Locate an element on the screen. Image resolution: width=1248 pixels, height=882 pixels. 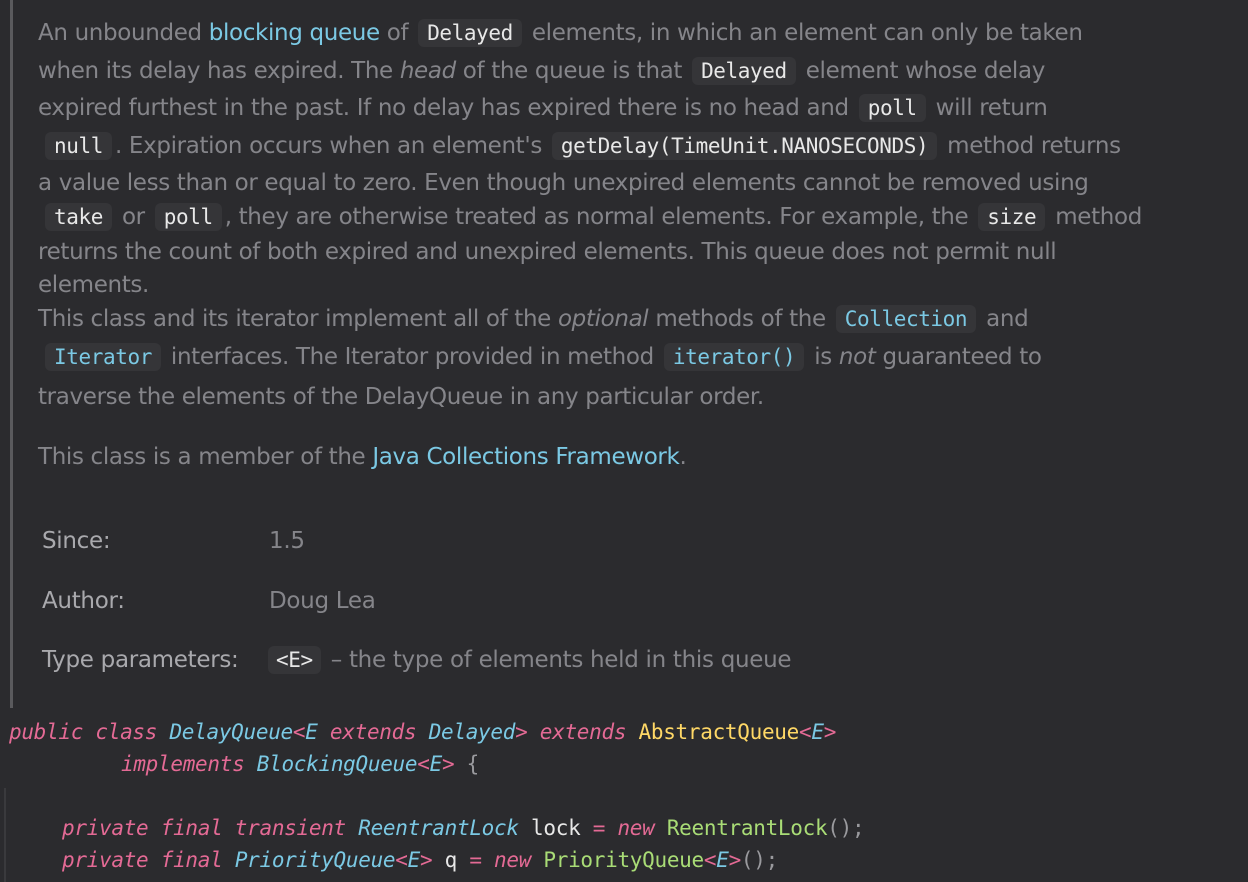
text: and is located at coordinates (1004, 319).